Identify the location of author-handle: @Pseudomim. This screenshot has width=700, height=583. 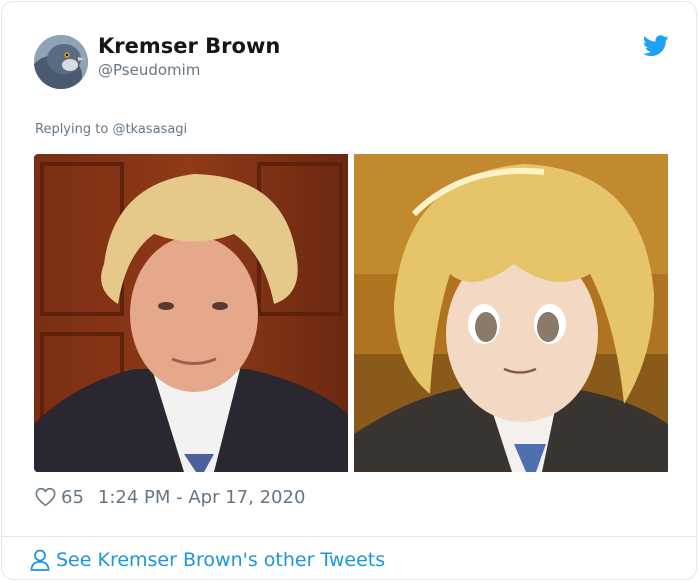
(149, 70).